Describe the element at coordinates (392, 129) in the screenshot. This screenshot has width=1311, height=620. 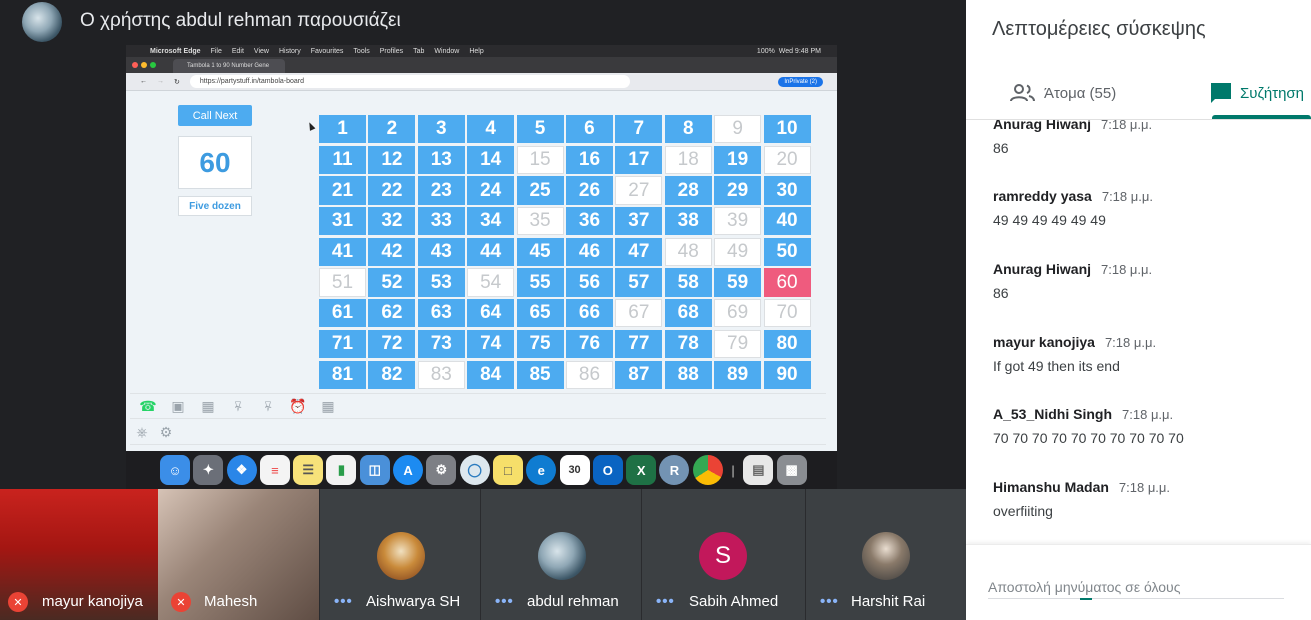
I see `board-cell: 2` at that location.